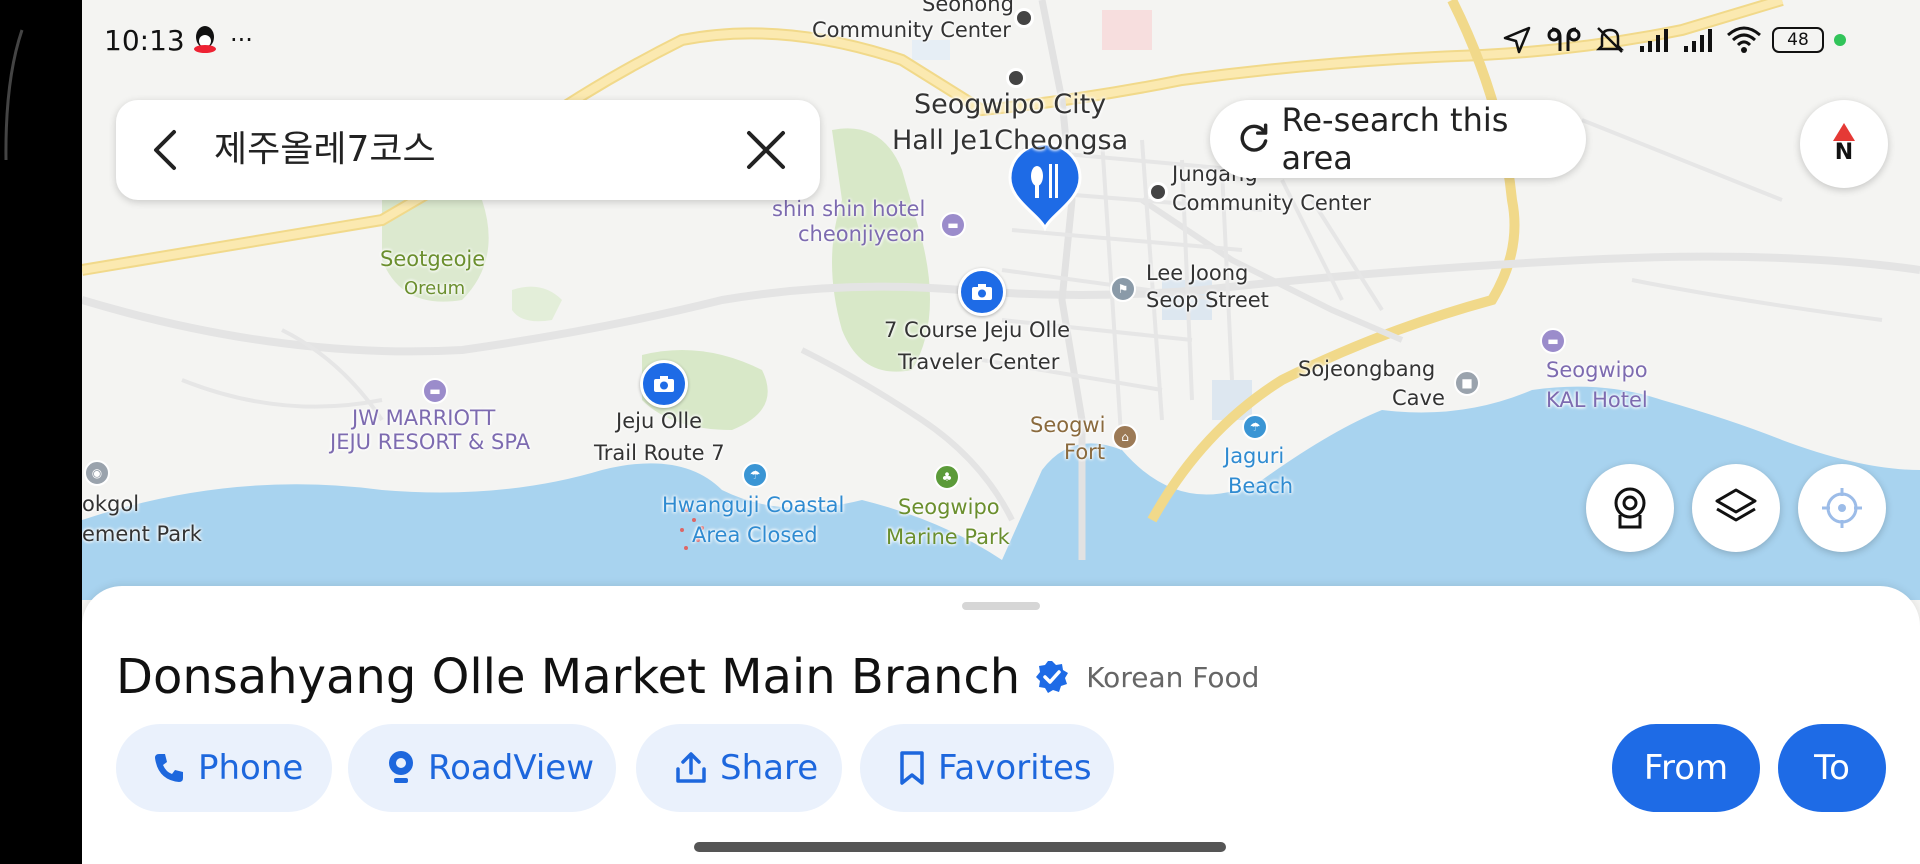  I want to click on search-bar: 제주올레7코스, so click(468, 150).